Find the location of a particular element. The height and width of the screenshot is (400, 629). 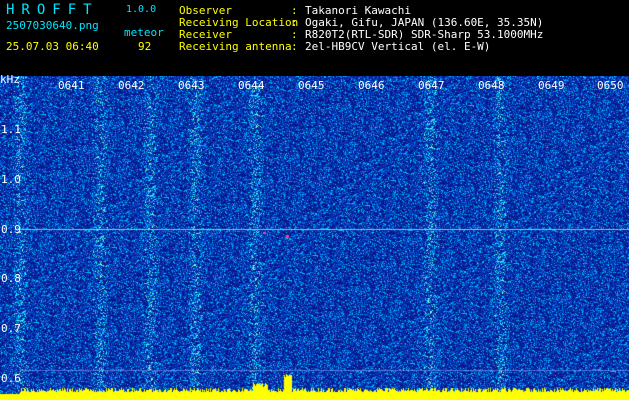

y-tick-label: 0.9 is located at coordinates (11, 229).